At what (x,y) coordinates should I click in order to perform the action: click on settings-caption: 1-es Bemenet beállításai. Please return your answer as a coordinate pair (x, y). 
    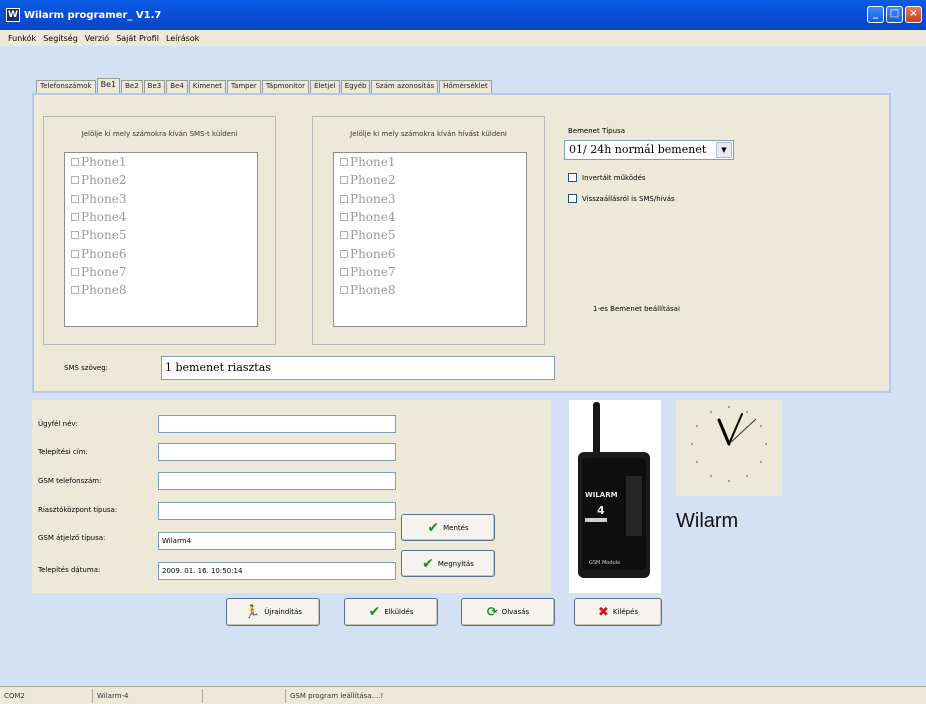
    Looking at the image, I should click on (636, 309).